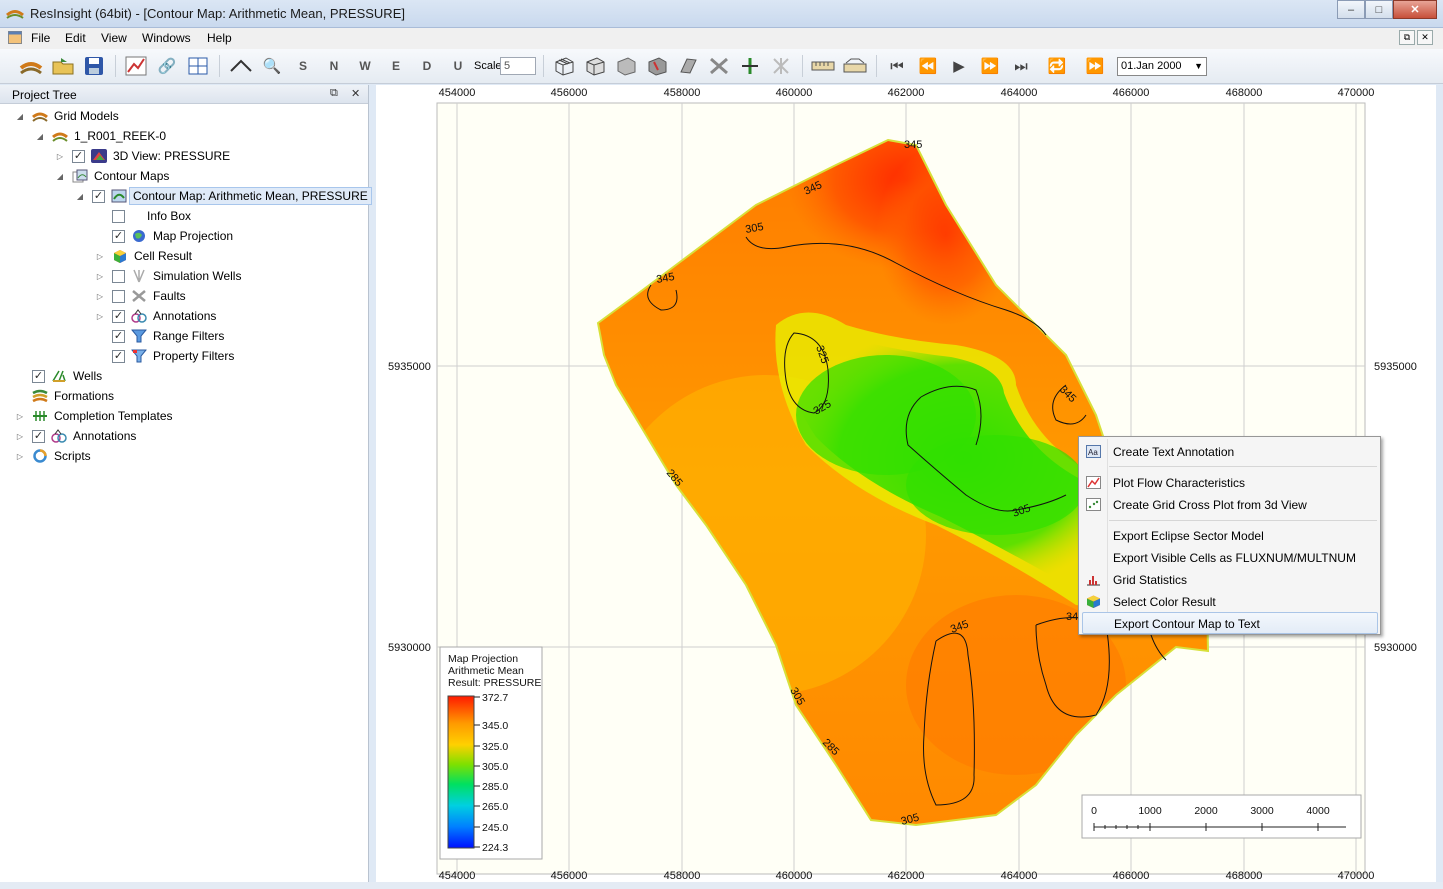 The image size is (1443, 889). I want to click on mdi-close-button: ✕, so click(1425, 37).